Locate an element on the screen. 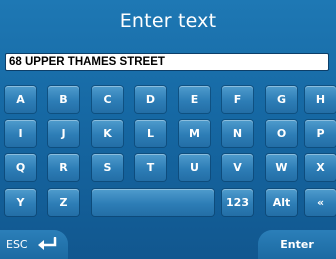 The height and width of the screenshot is (259, 336). key-y: Y is located at coordinates (20, 202).